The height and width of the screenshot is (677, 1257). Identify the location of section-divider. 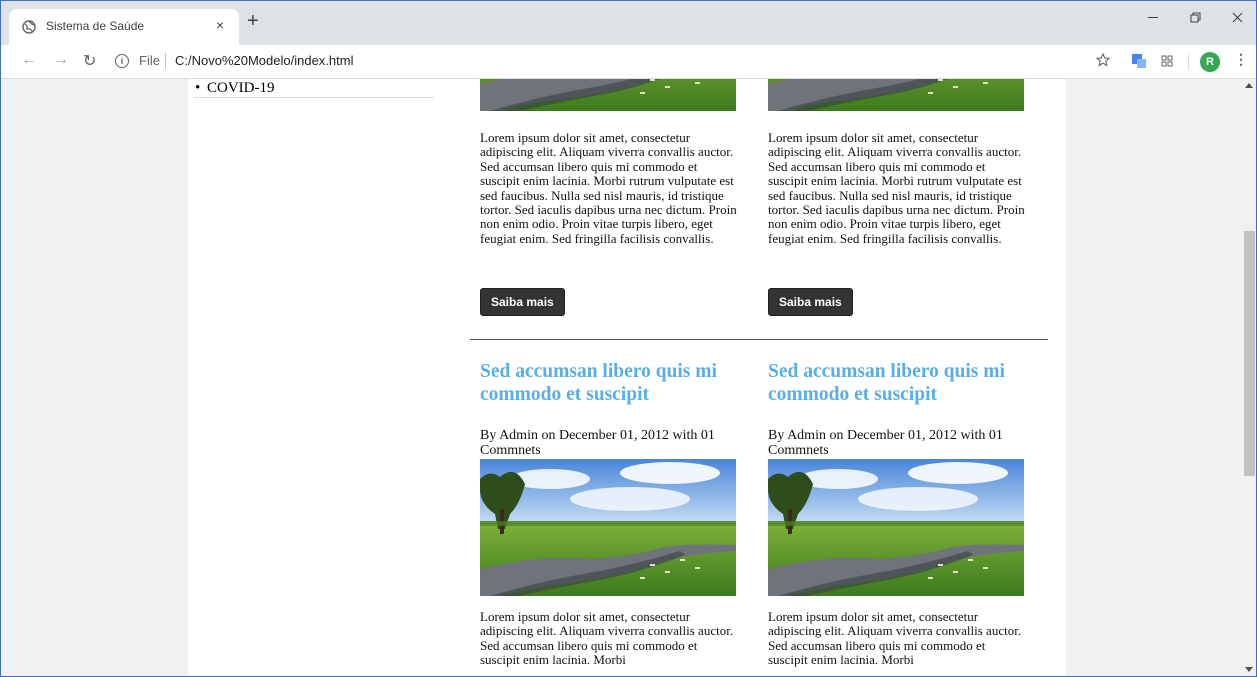
(759, 339).